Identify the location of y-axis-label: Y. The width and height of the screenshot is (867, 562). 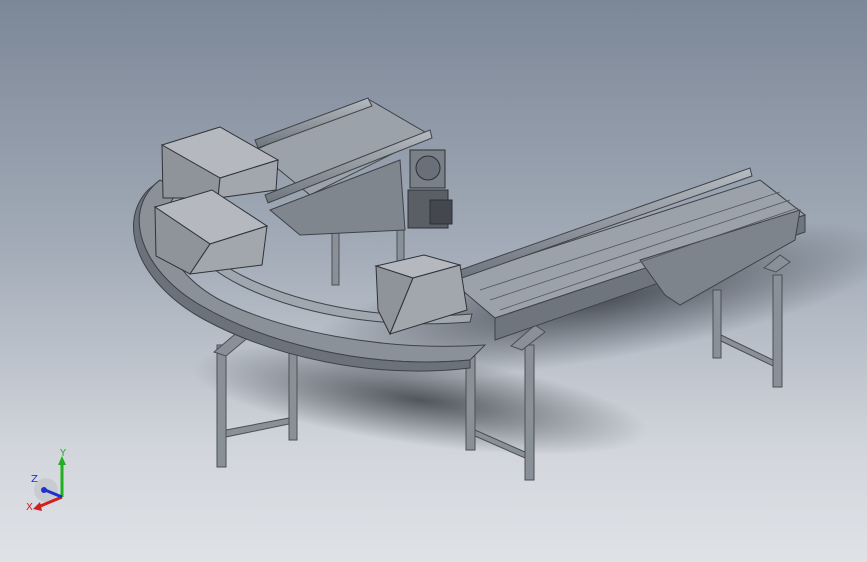
(63, 453).